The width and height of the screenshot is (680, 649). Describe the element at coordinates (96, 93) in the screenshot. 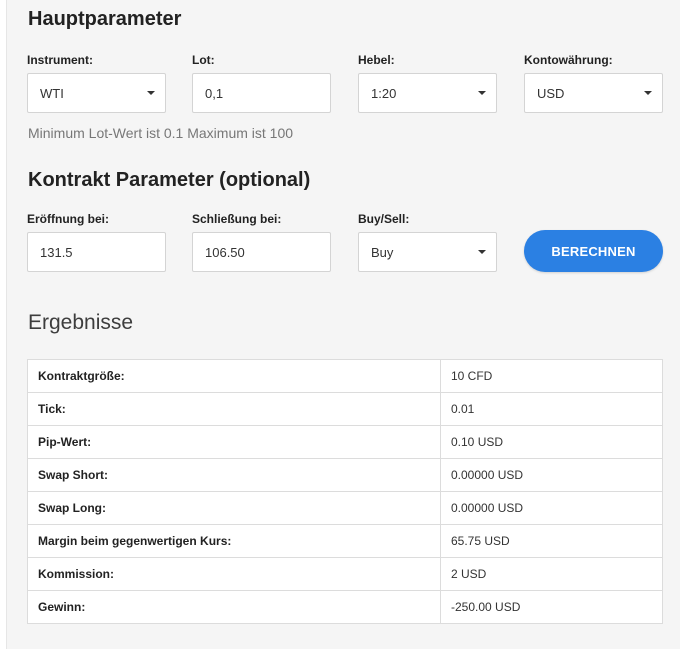

I see `instrument-select: WTI` at that location.